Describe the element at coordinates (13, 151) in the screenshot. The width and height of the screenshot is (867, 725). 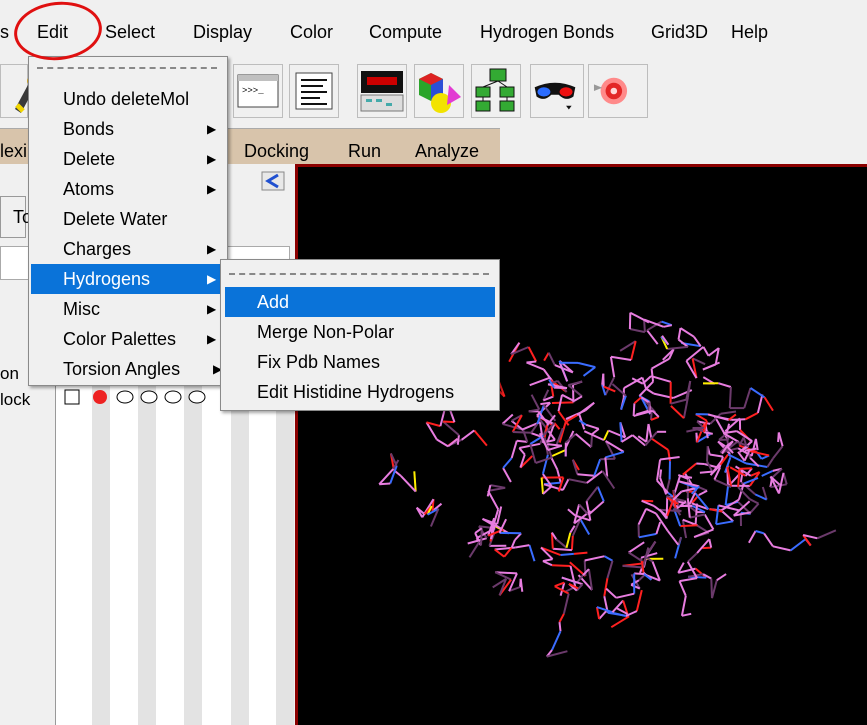
I see `tab-partial: lexi` at that location.